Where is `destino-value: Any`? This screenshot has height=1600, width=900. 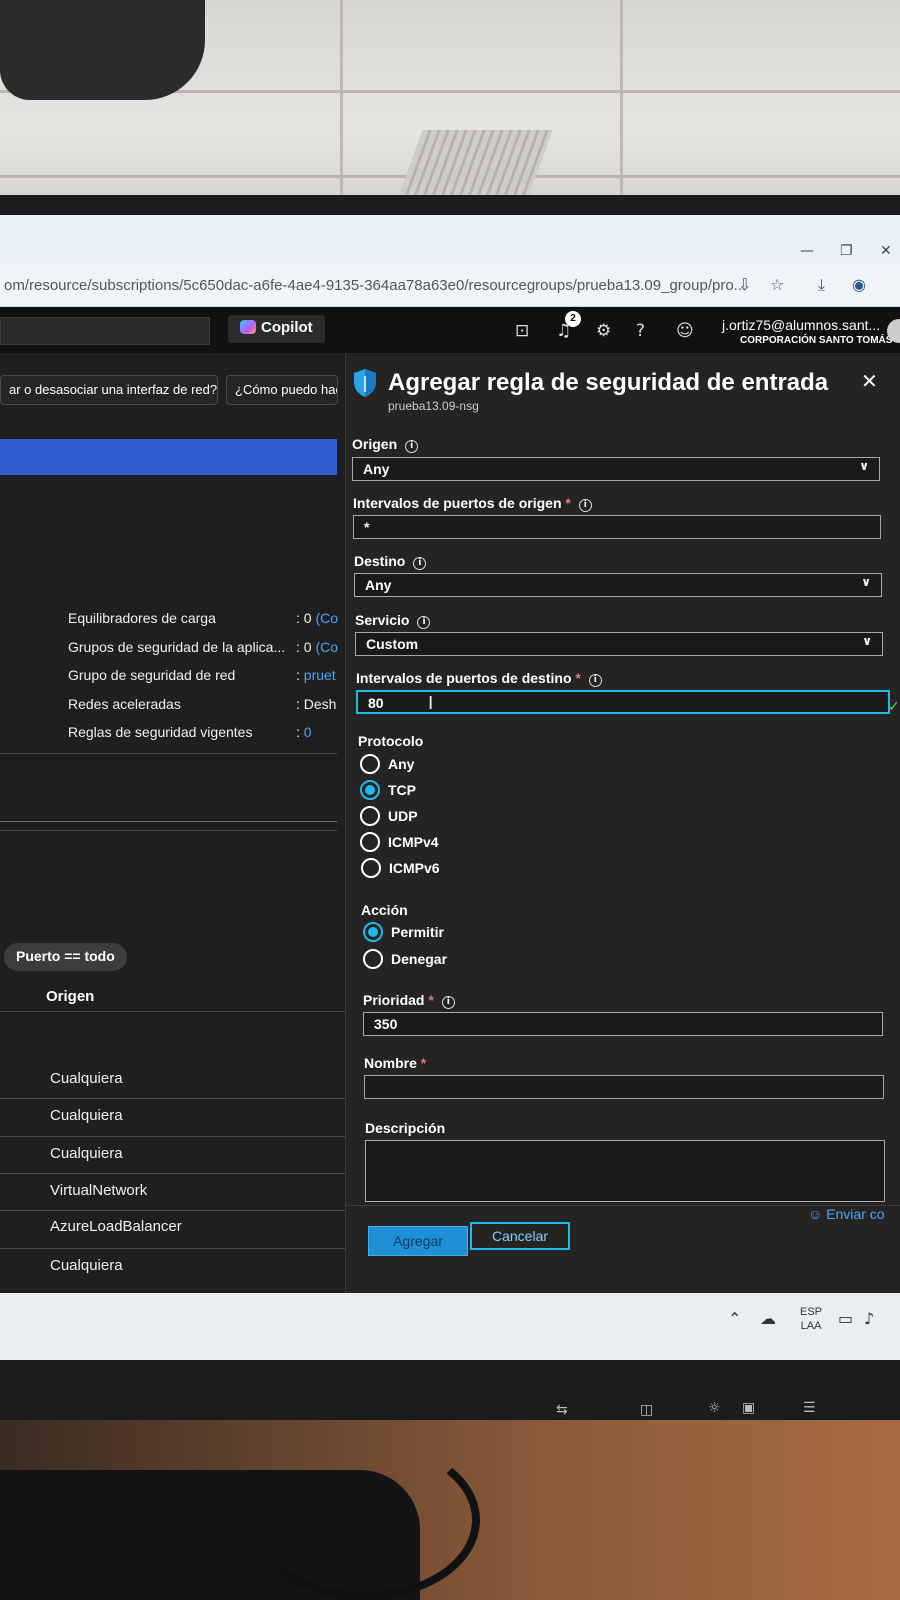 destino-value: Any is located at coordinates (378, 585).